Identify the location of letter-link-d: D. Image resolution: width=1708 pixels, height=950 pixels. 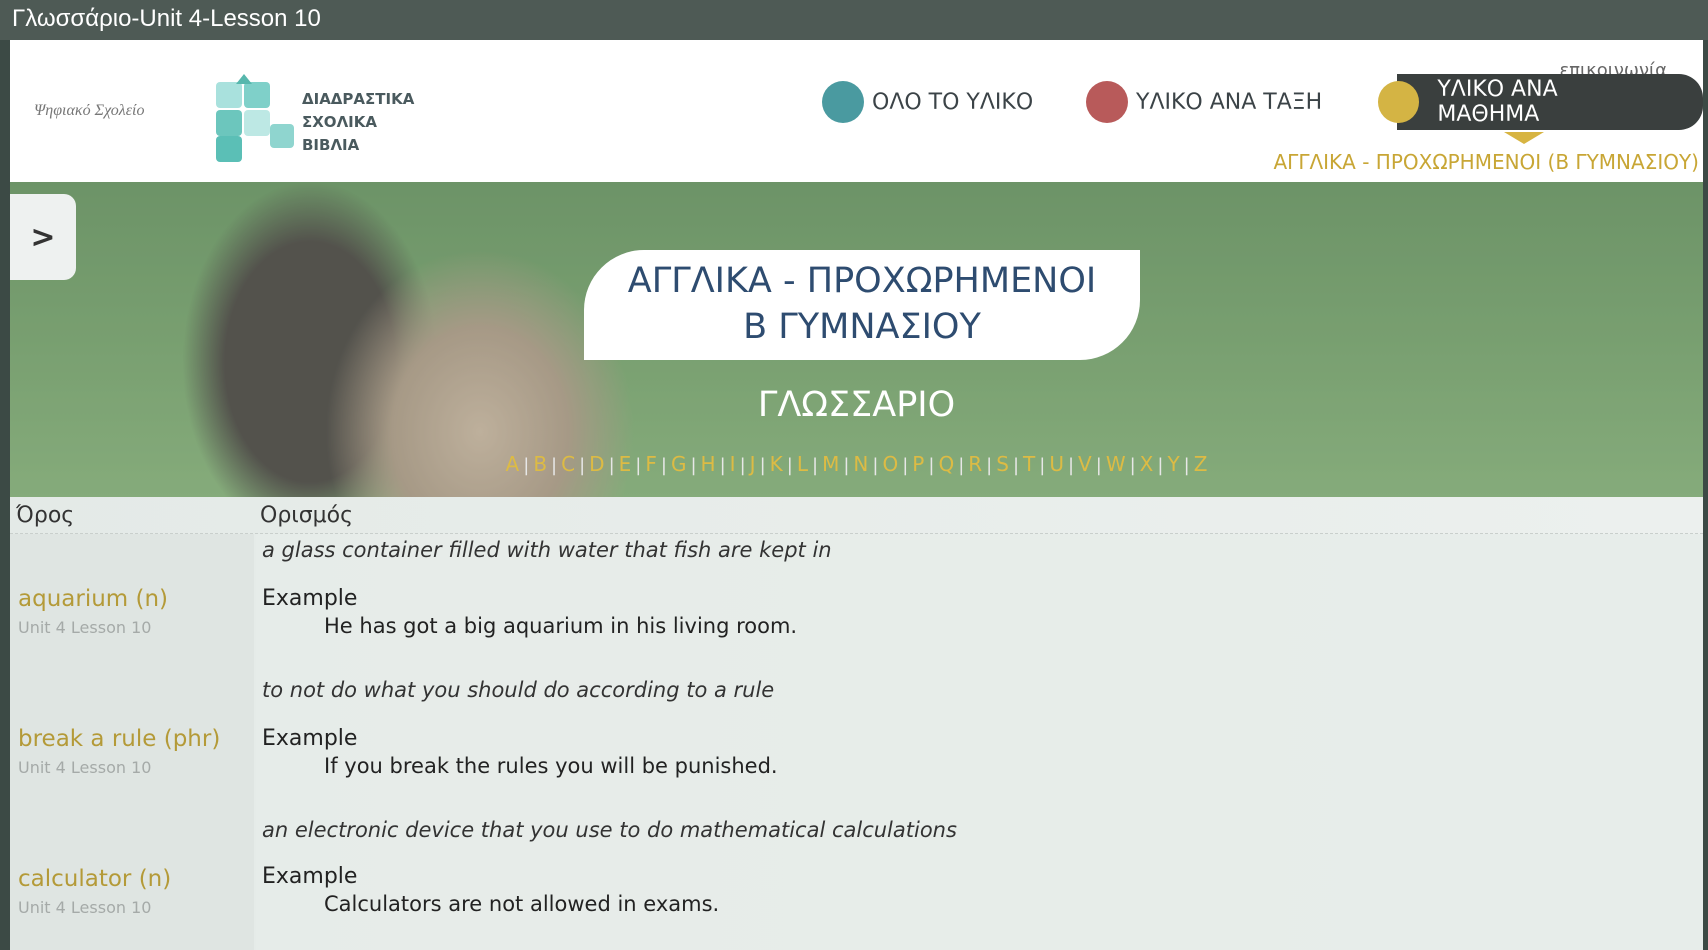
(596, 464).